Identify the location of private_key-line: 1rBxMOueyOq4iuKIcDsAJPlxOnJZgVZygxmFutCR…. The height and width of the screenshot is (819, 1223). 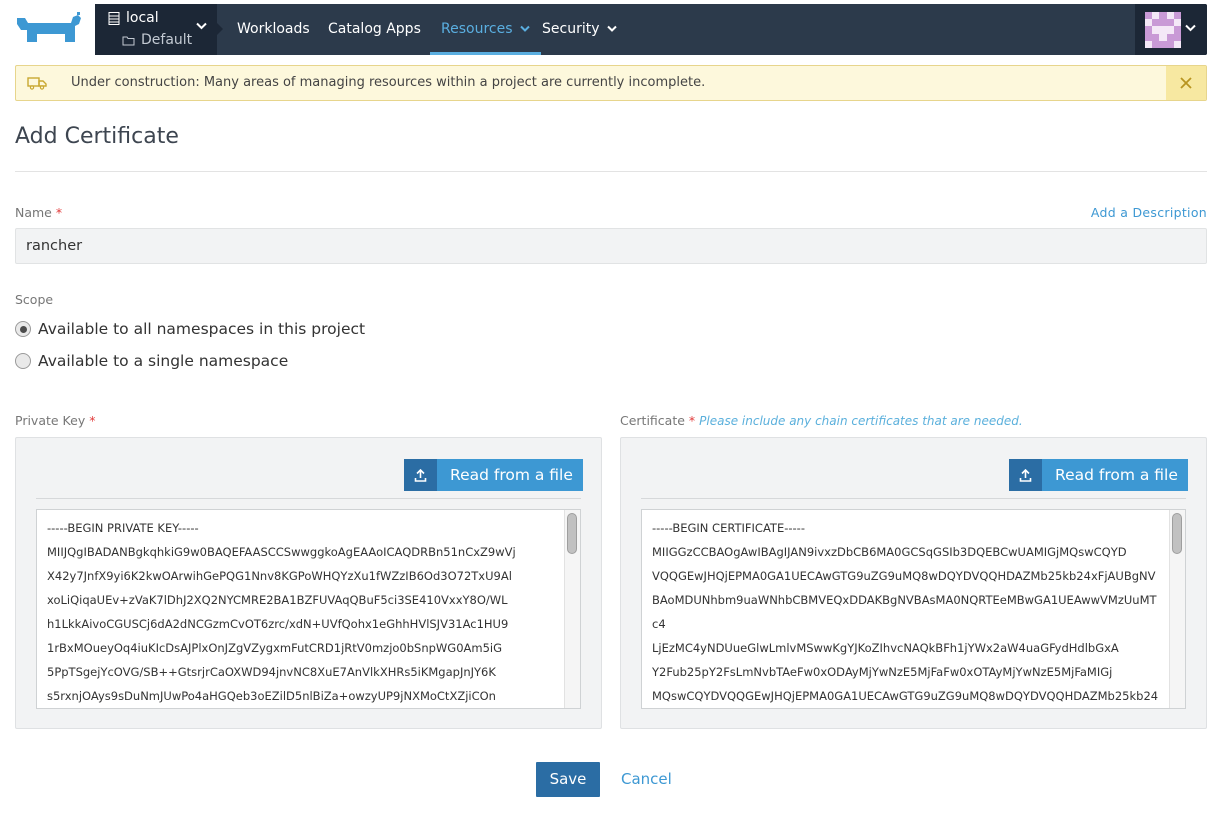
(275, 648).